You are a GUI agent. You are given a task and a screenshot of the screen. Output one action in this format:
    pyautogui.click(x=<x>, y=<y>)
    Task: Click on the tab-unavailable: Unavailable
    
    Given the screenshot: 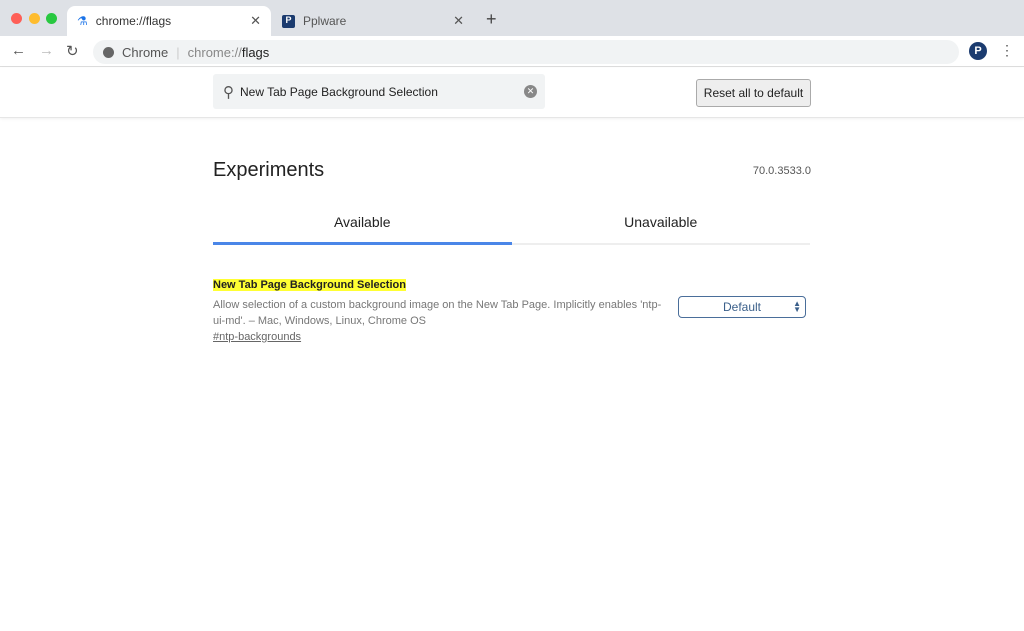 What is the action you would take?
    pyautogui.click(x=661, y=225)
    